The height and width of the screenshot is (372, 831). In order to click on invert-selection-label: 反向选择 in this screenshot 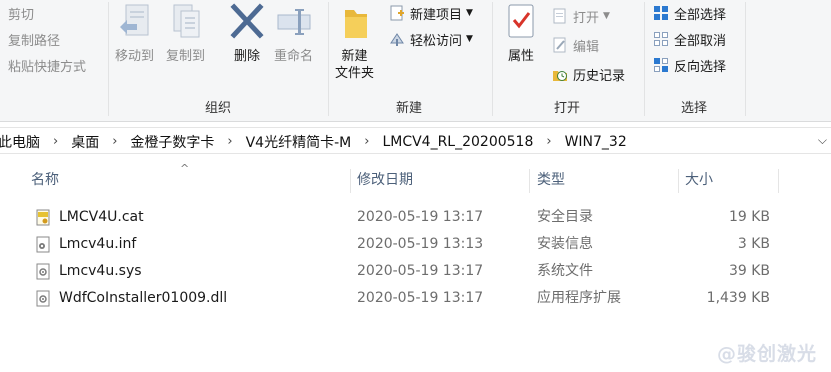, I will do `click(700, 67)`.